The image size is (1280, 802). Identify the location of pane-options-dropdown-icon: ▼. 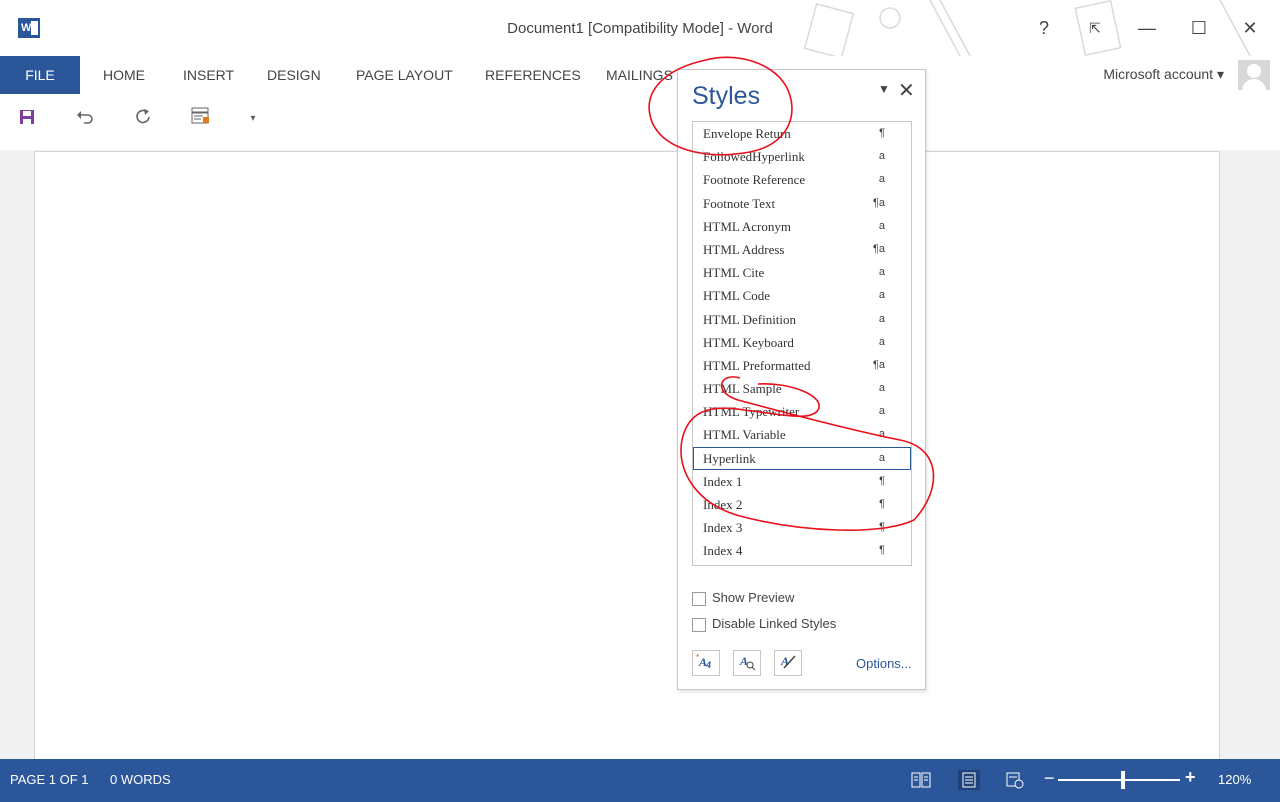
(884, 89).